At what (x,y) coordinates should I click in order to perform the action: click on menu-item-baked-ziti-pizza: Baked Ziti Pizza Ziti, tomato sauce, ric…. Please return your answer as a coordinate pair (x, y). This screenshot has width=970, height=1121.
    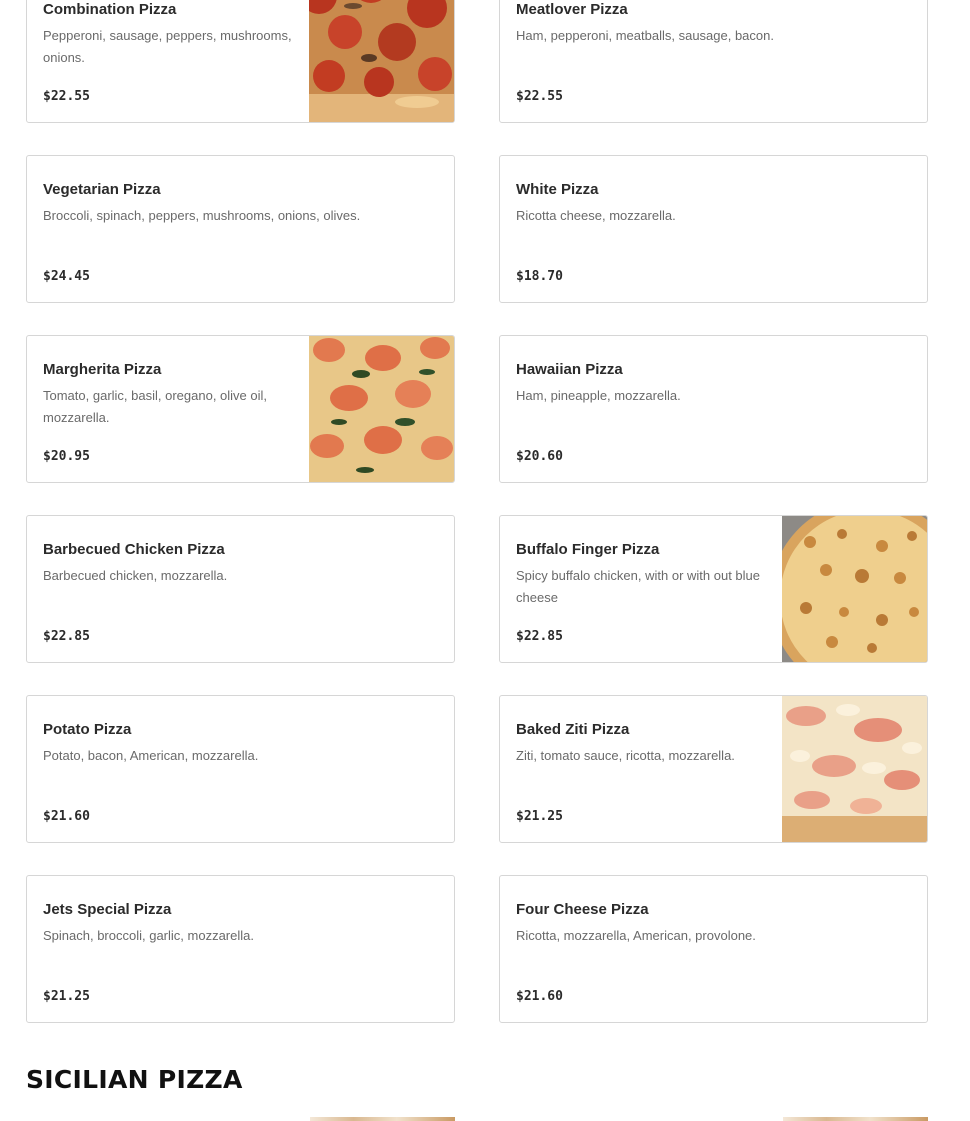
    Looking at the image, I should click on (713, 769).